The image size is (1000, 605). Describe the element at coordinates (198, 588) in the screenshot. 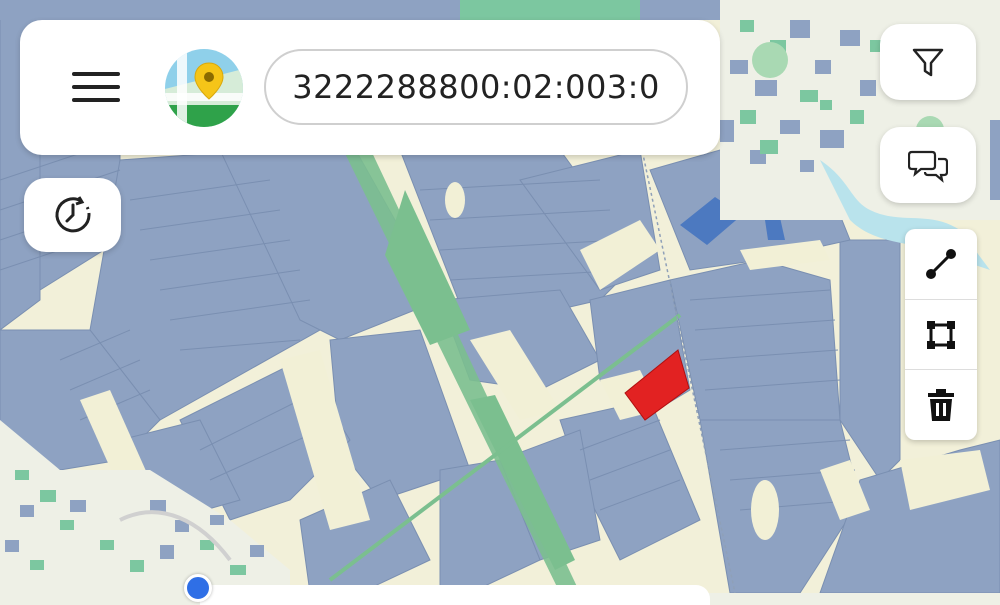

I see `current-location-marker` at that location.